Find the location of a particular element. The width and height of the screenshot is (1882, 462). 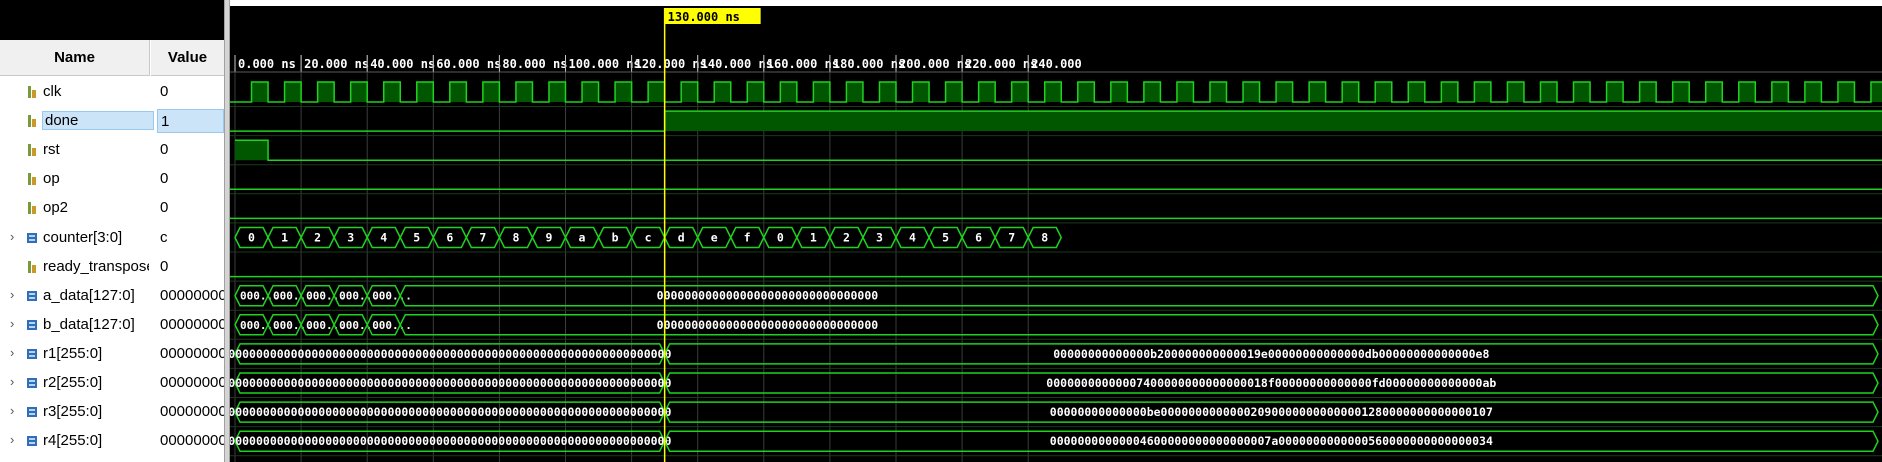

signal-name: op is located at coordinates (51, 179).